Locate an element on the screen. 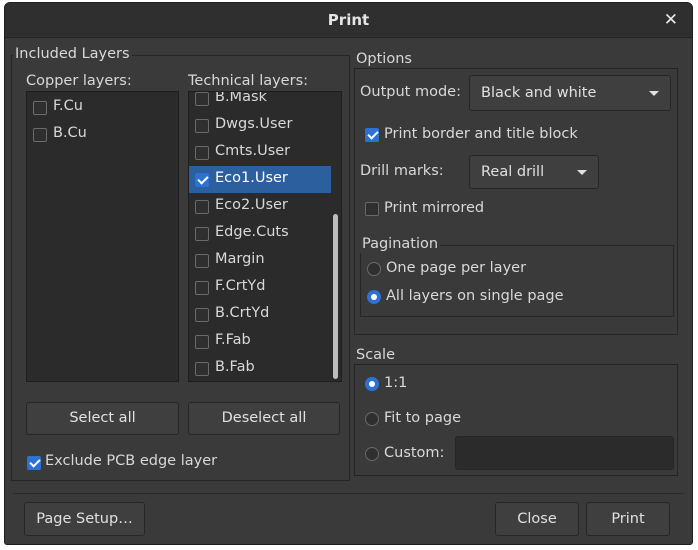 This screenshot has width=698, height=550. scale-1-1-label: 1:1 is located at coordinates (396, 383).